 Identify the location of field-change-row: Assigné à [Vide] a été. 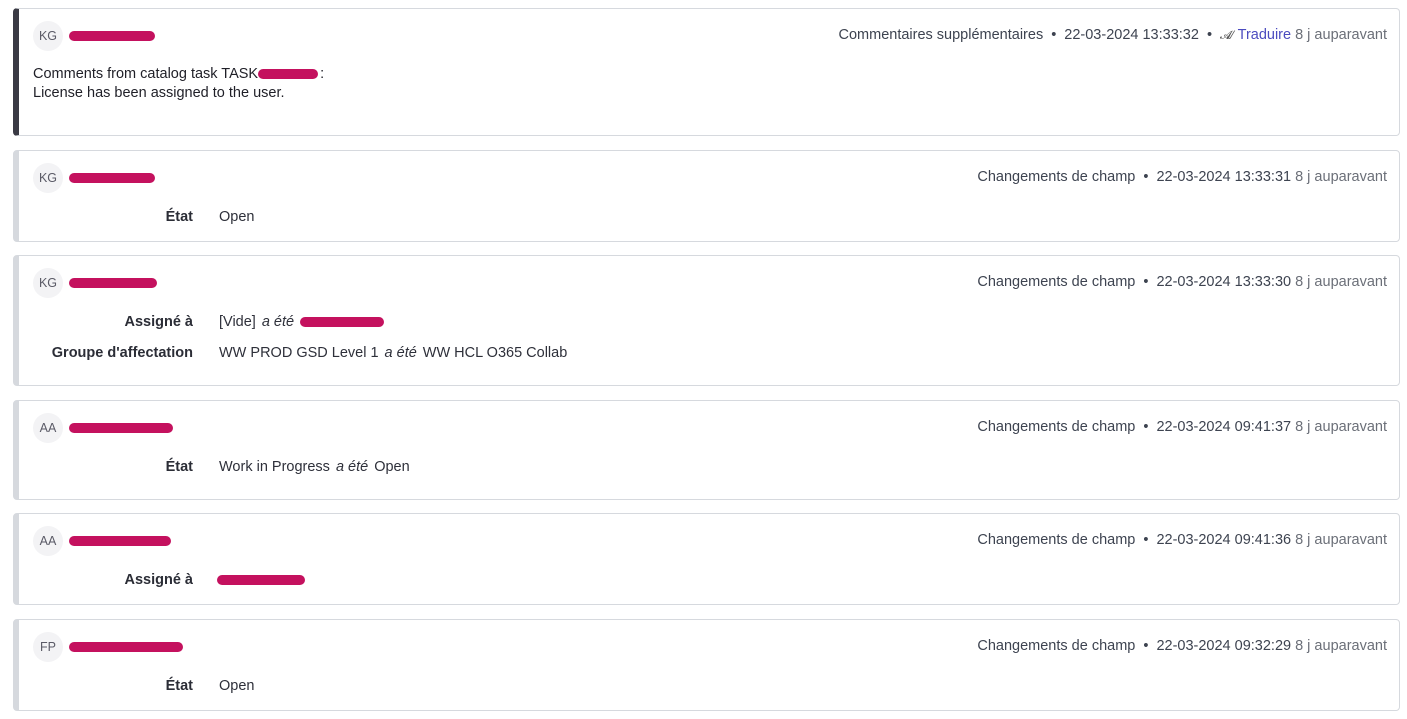
(709, 324).